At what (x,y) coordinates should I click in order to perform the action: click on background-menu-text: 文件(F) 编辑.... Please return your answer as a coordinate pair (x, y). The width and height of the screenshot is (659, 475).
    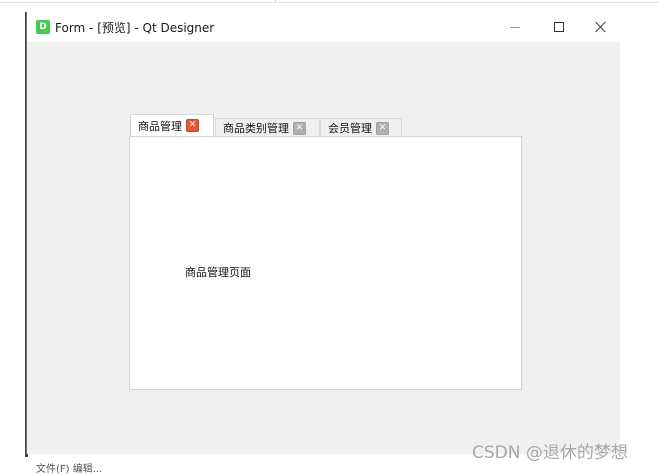
    Looking at the image, I should click on (69, 469).